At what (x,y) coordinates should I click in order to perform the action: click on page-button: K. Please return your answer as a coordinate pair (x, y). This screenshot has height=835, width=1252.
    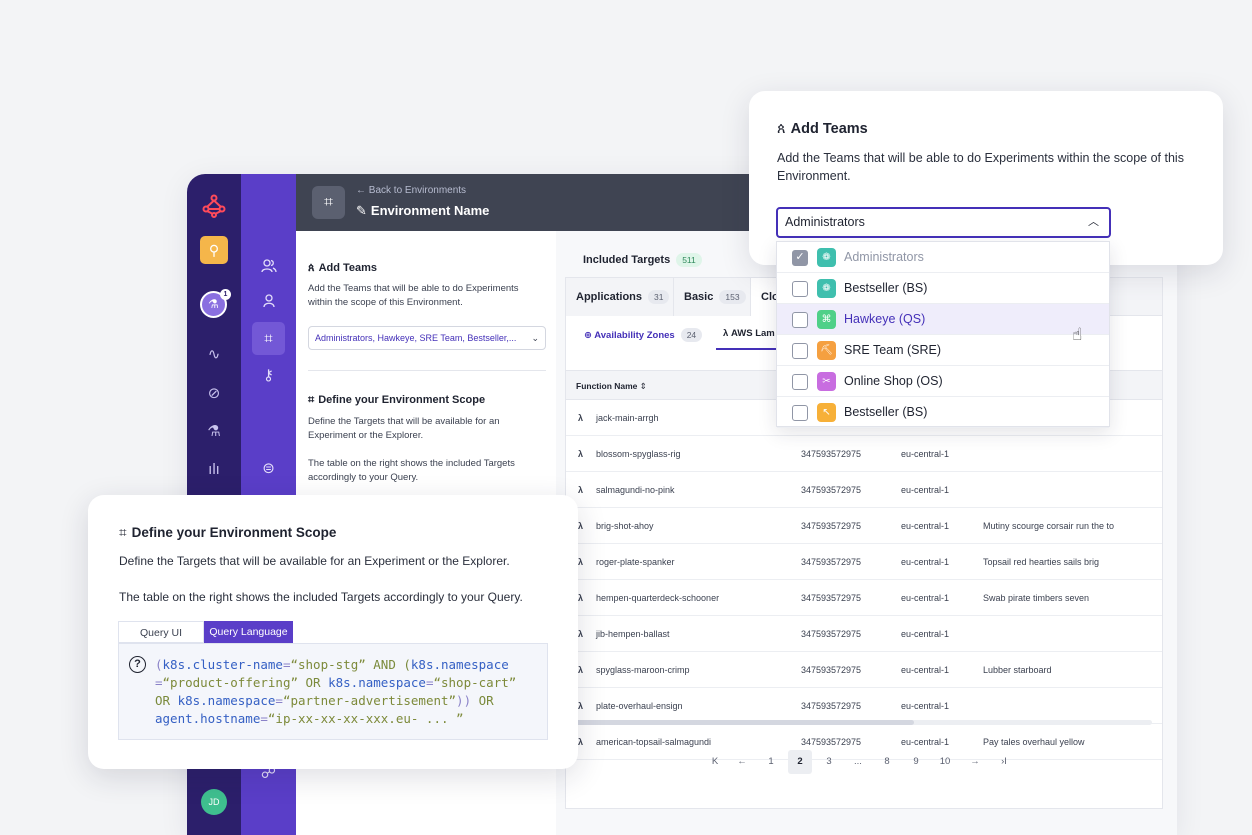
    Looking at the image, I should click on (715, 762).